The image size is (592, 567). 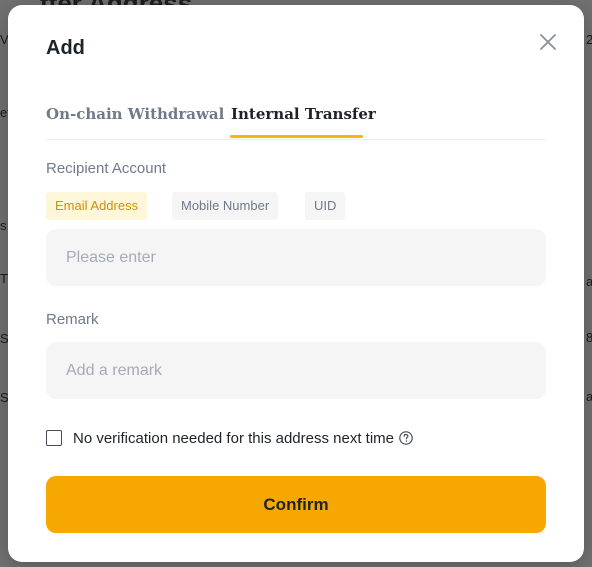 I want to click on recipient-input, so click(x=296, y=257).